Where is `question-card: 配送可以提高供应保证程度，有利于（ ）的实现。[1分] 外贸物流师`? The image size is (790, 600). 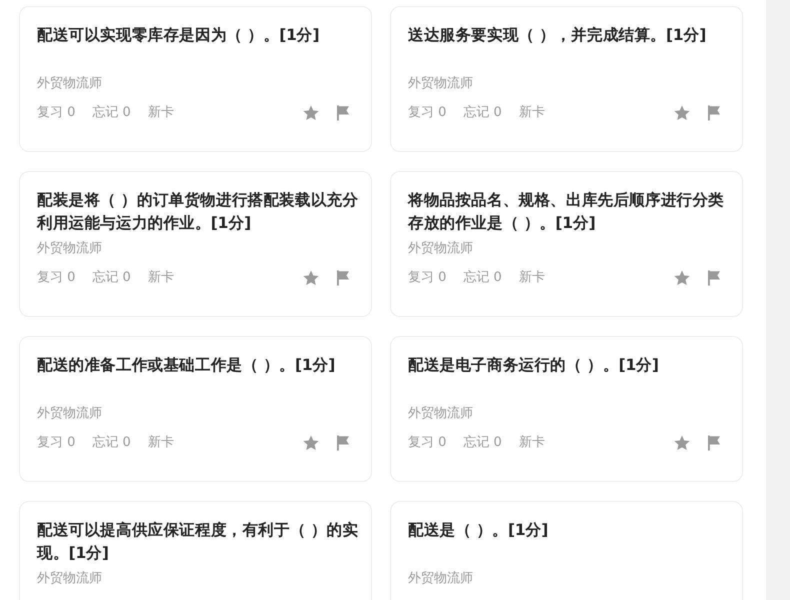
question-card: 配送可以提高供应保证程度，有利于（ ）的实现。[1分] 外贸物流师 is located at coordinates (195, 550).